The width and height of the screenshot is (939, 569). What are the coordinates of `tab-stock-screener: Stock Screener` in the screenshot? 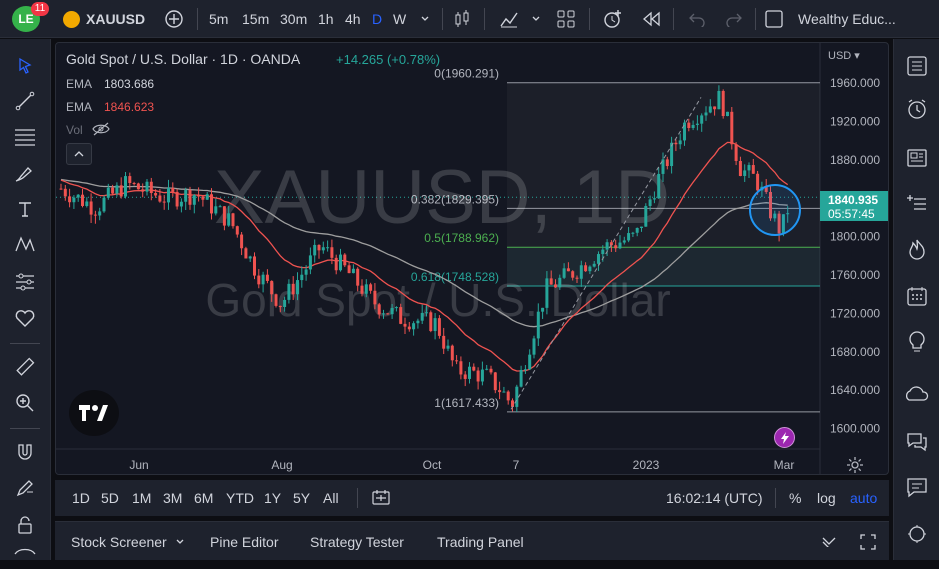 It's located at (119, 541).